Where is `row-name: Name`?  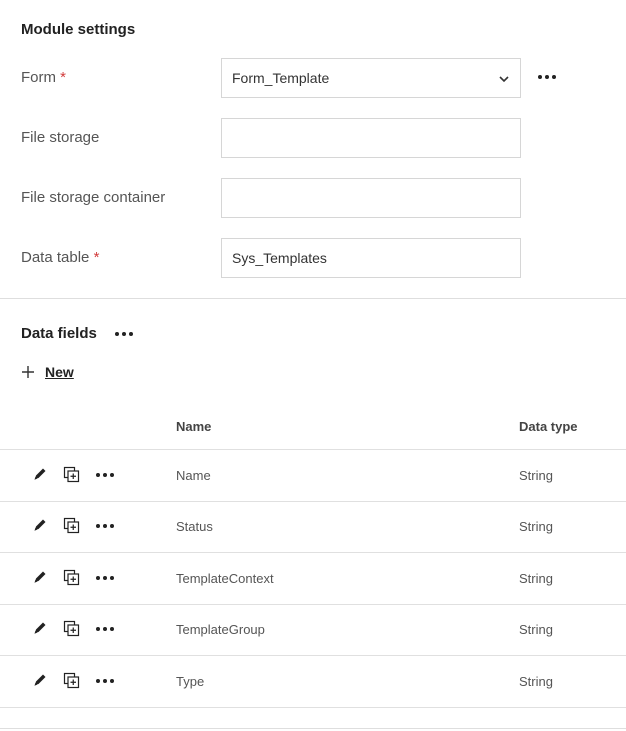
row-name: Name is located at coordinates (193, 475).